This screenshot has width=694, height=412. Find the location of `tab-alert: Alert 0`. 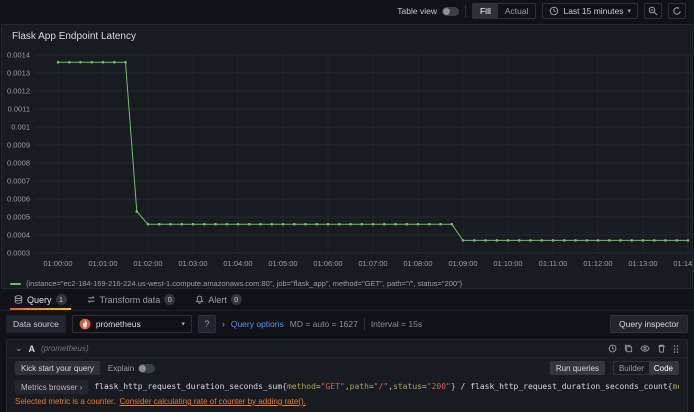

tab-alert: Alert 0 is located at coordinates (218, 299).